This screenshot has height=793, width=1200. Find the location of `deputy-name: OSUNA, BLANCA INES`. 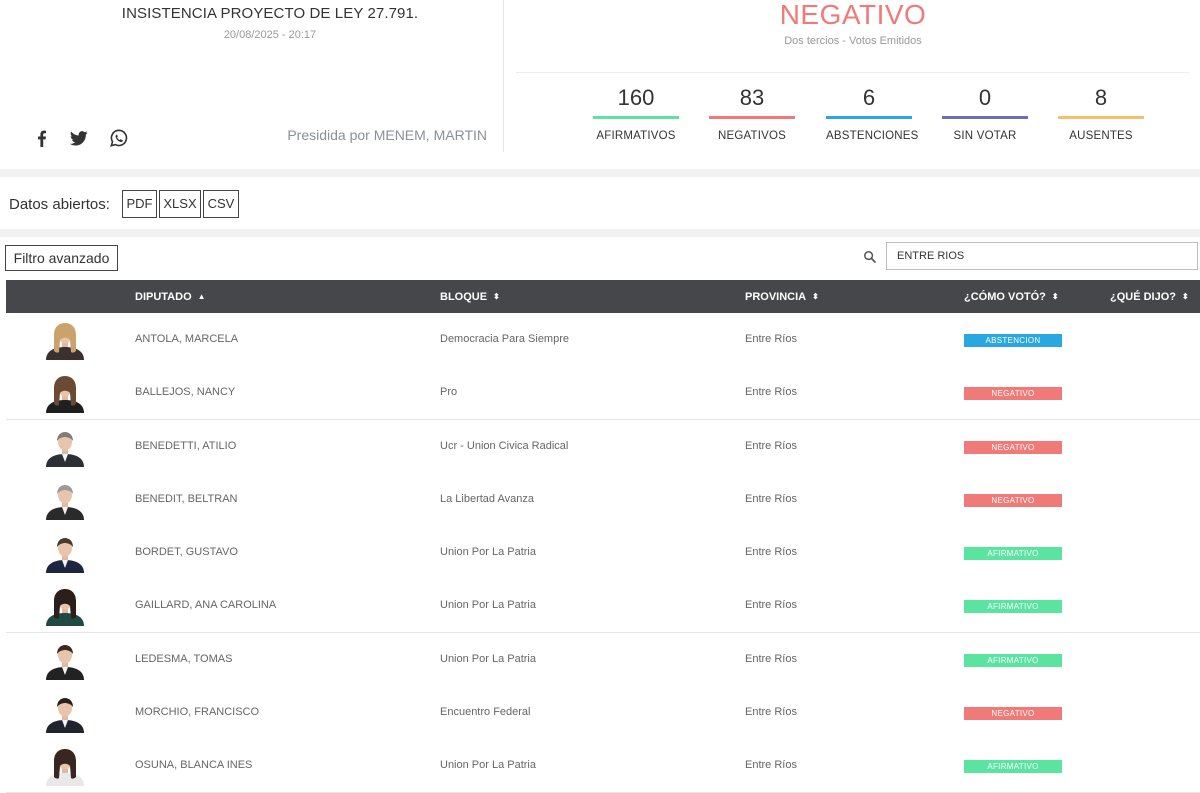

deputy-name: OSUNA, BLANCA INES is located at coordinates (193, 765).